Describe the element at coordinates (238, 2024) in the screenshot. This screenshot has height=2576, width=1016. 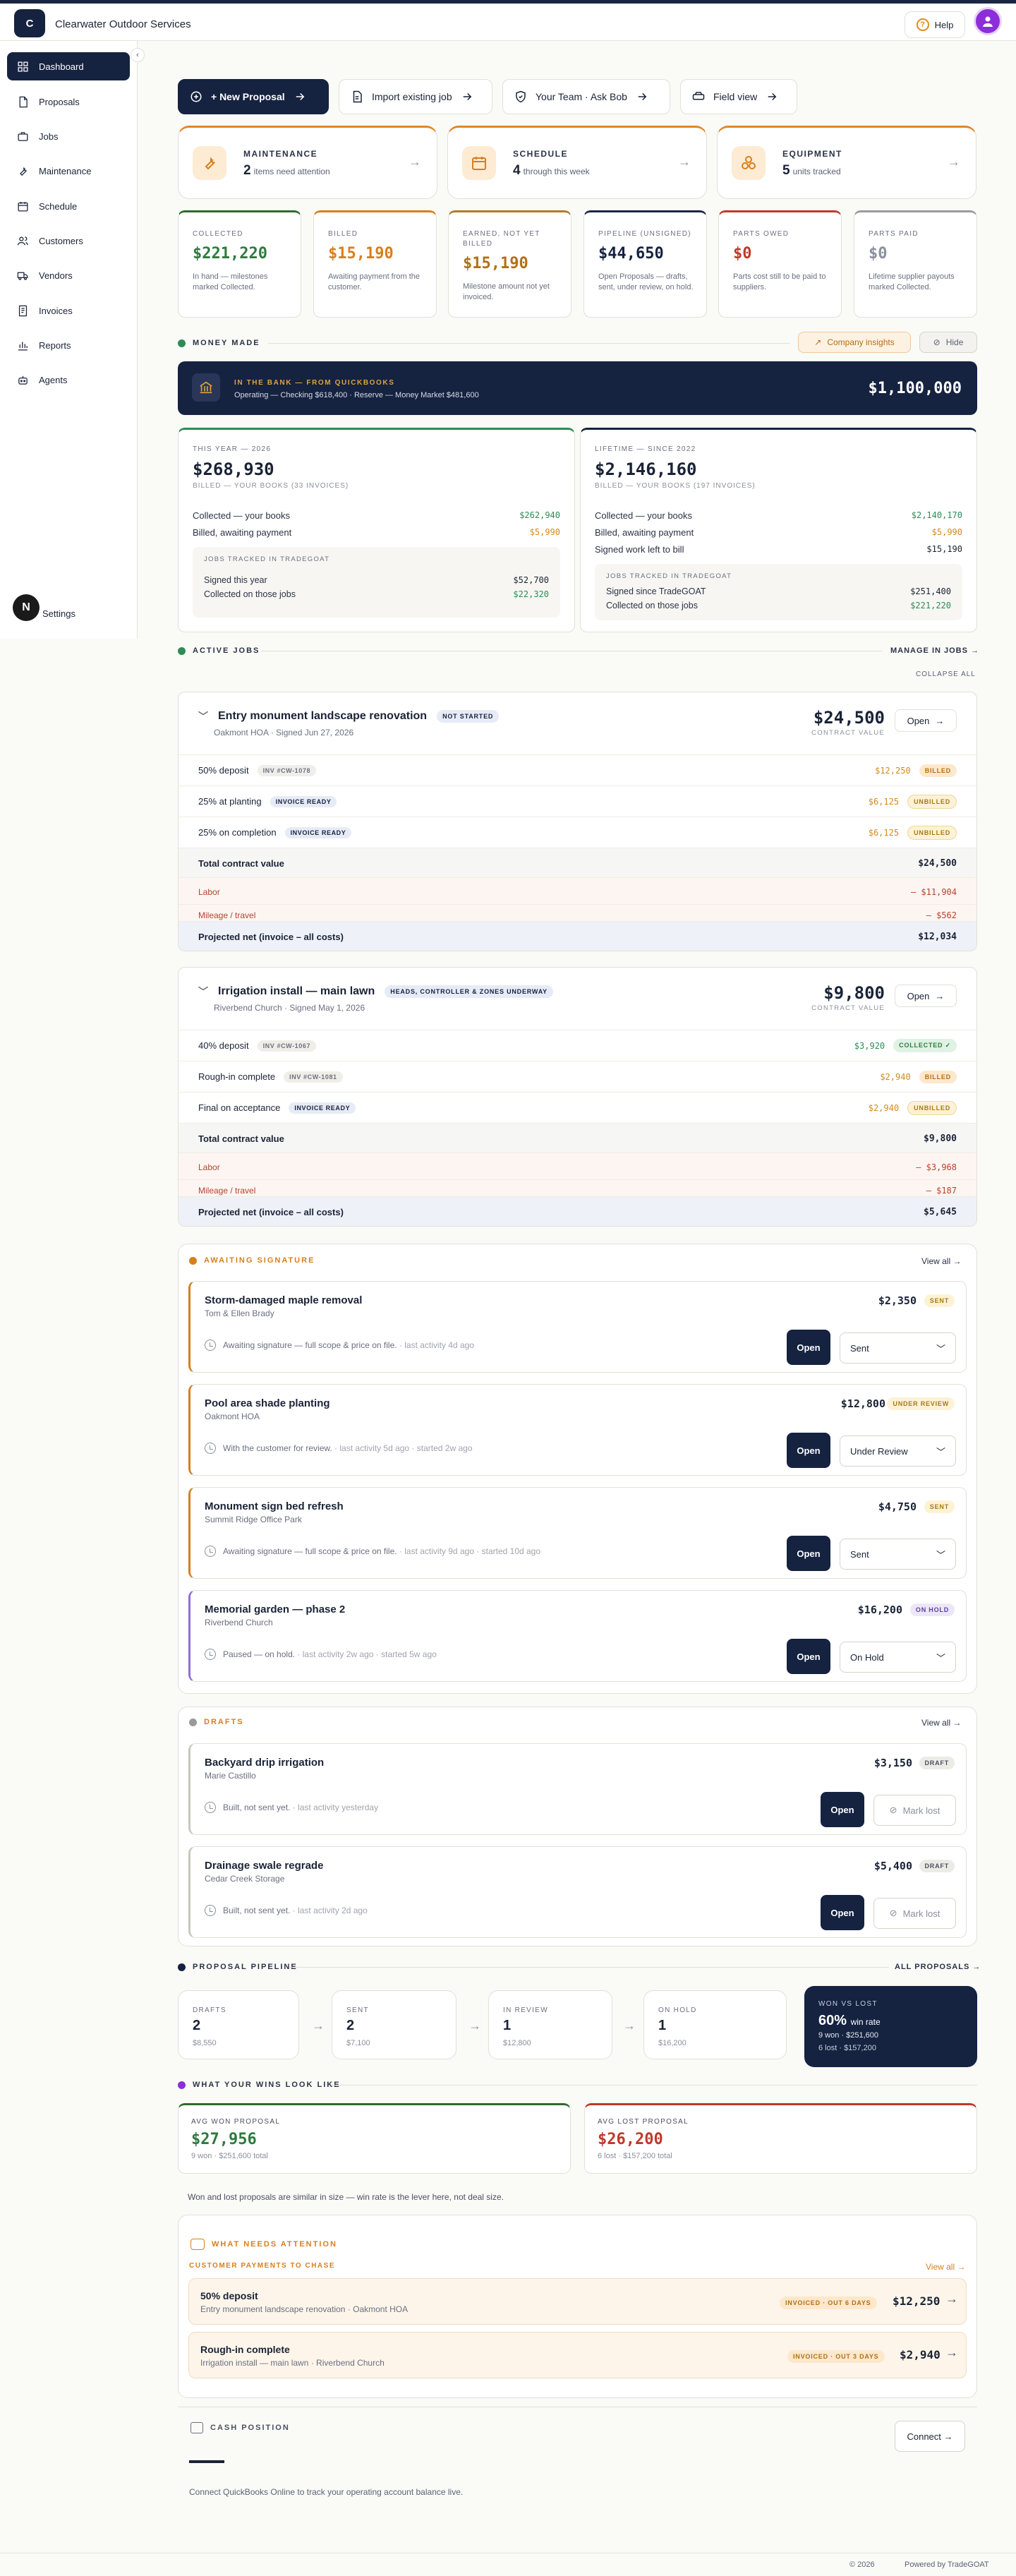
I see `pipeline-stage-drafts: DRAFTS 2 $8,550` at that location.